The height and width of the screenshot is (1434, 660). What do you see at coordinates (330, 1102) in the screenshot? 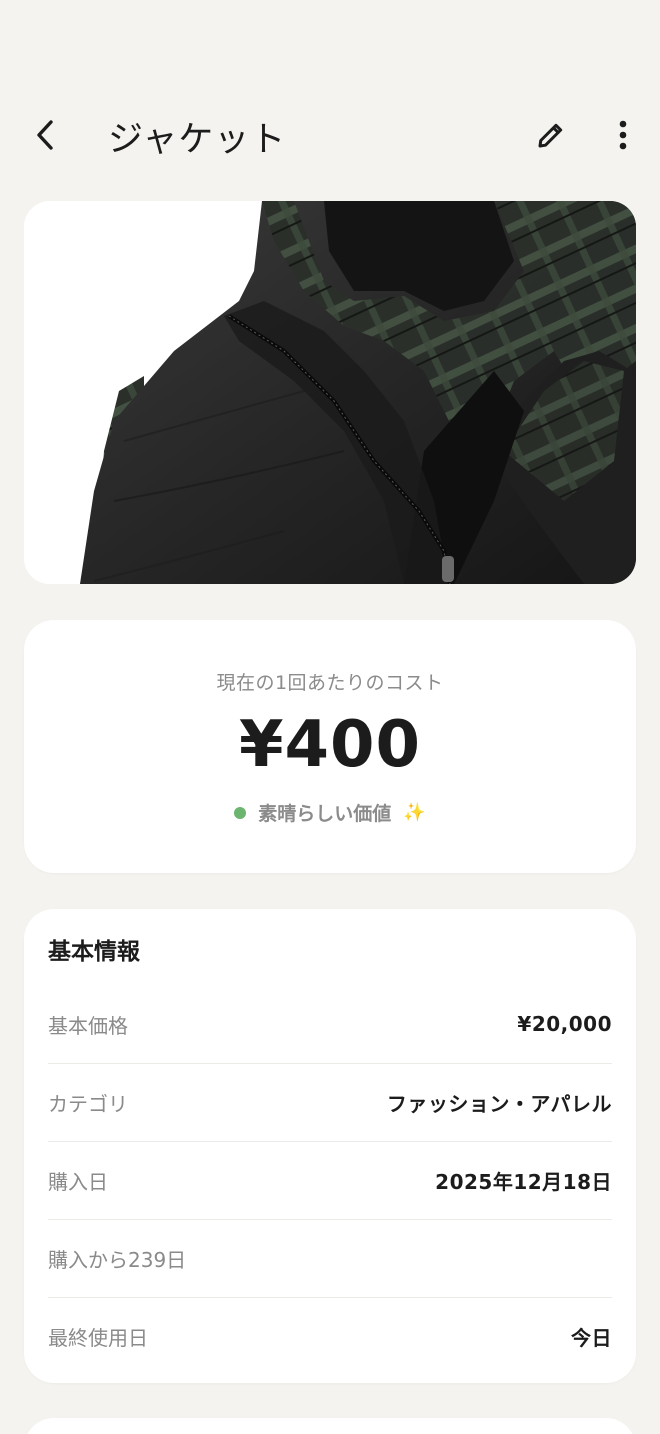
I see `info-row-category: カテゴリ ファッション・アパレル` at bounding box center [330, 1102].